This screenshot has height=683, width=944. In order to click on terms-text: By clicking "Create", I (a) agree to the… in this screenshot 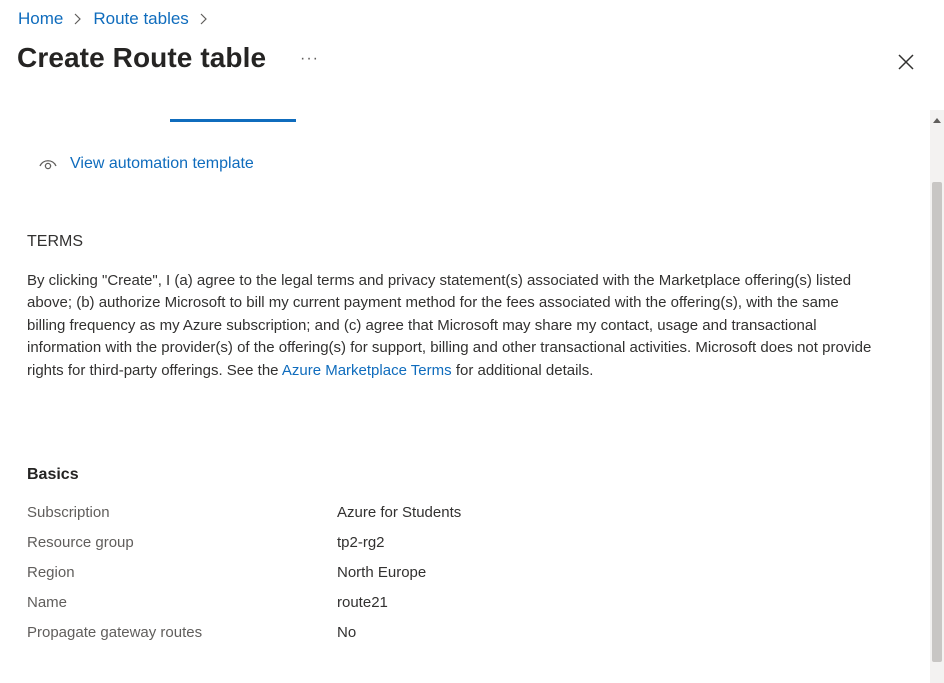, I will do `click(452, 326)`.